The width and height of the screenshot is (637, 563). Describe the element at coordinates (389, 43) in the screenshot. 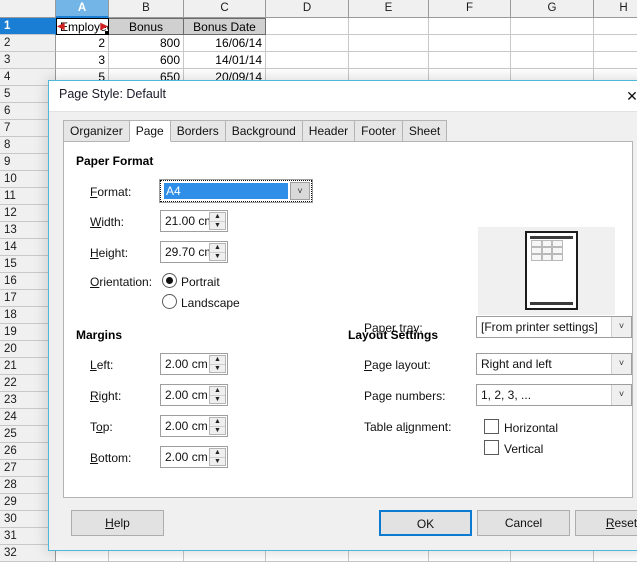

I see `cell-E2` at that location.